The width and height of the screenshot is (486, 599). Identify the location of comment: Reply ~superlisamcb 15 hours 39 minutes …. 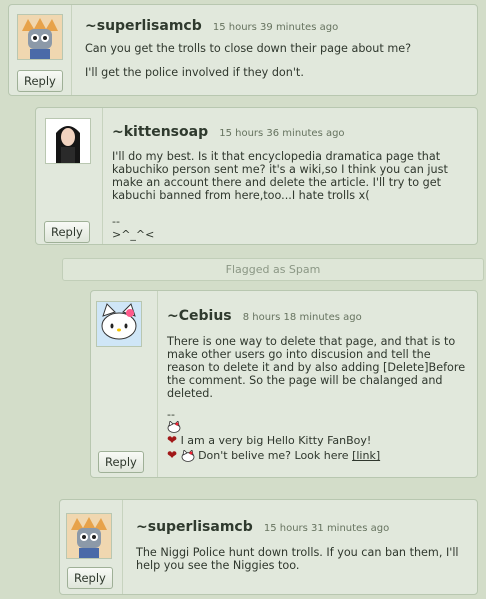
(243, 50).